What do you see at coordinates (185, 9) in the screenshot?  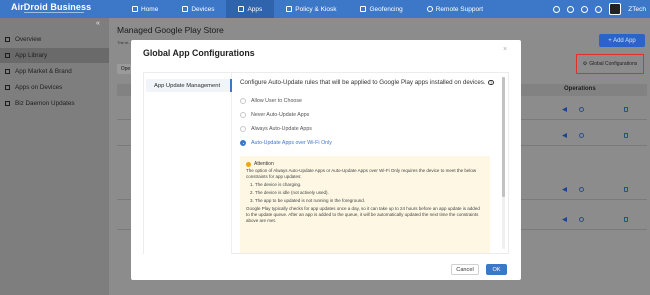 I see `devices-icon` at bounding box center [185, 9].